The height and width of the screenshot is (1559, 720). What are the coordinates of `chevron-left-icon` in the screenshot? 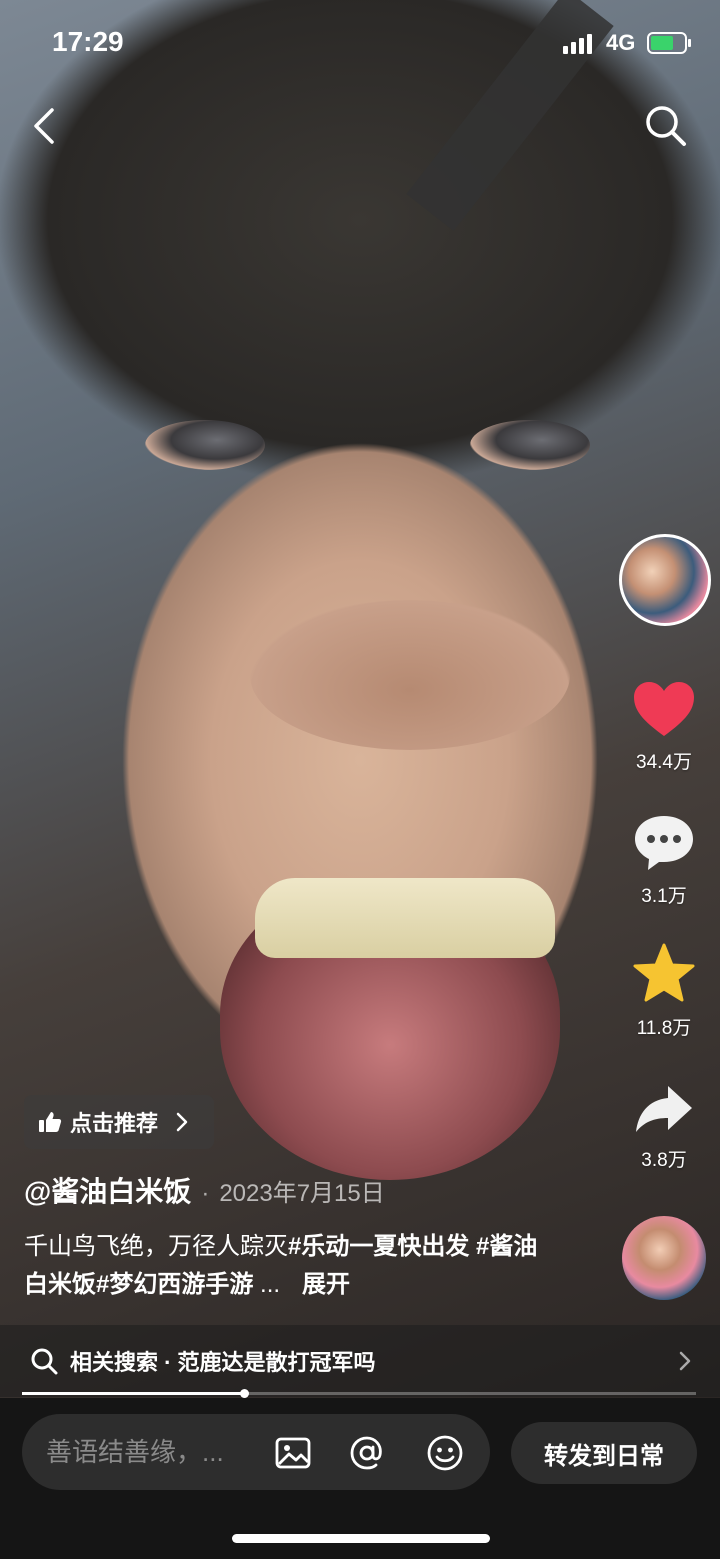 It's located at (44, 126).